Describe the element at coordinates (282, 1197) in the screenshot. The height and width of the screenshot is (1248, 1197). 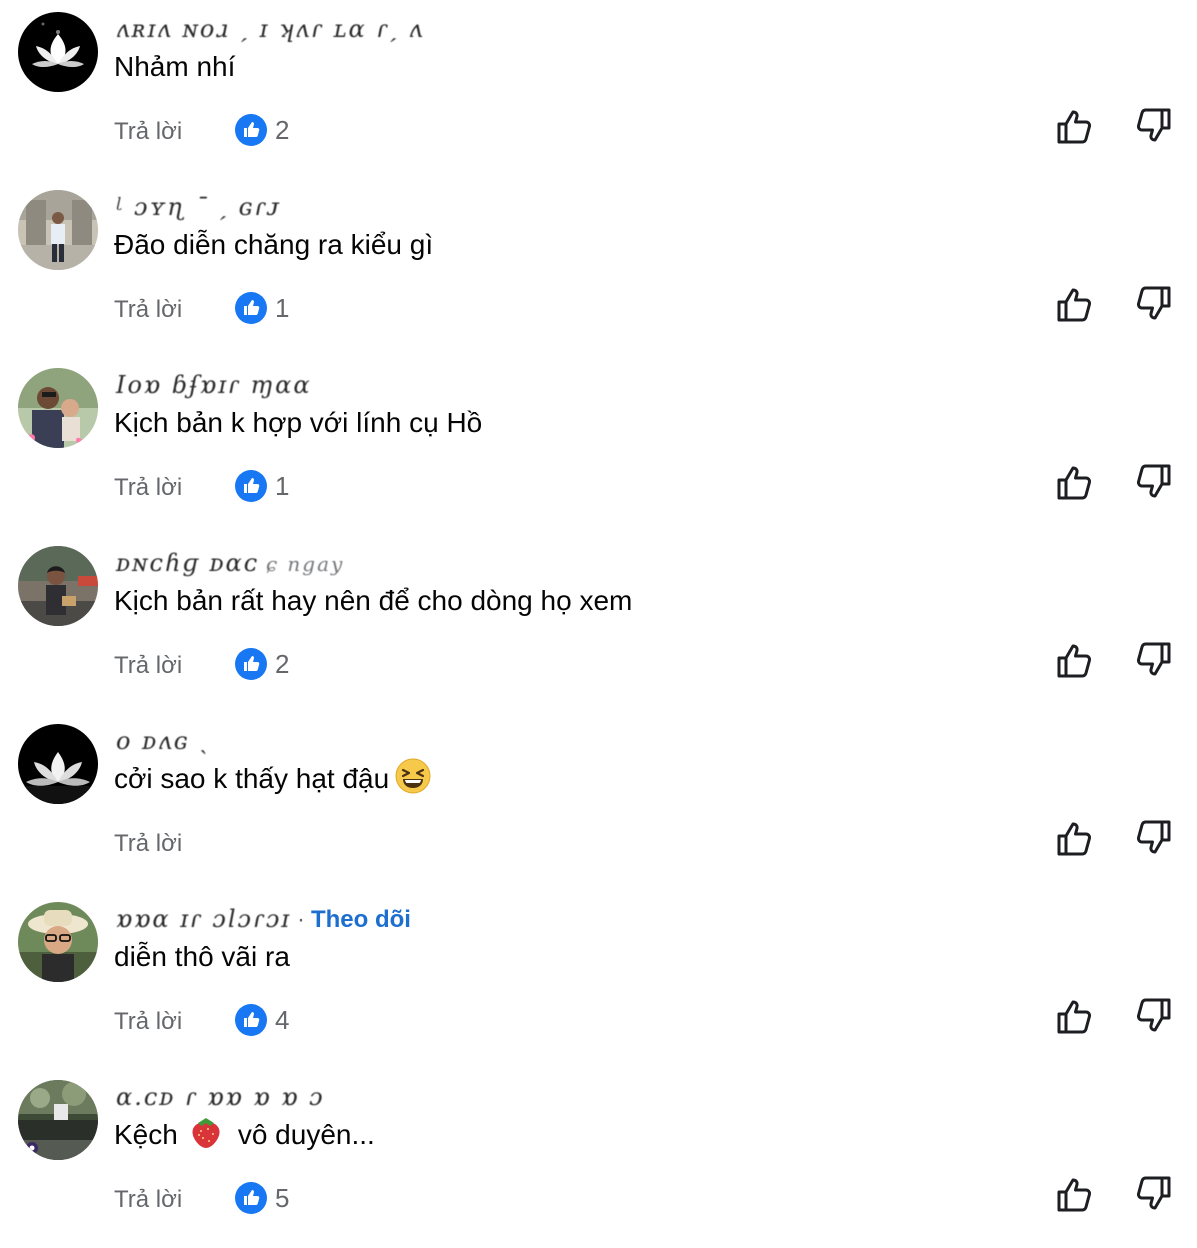
I see `like-count: 5` at that location.